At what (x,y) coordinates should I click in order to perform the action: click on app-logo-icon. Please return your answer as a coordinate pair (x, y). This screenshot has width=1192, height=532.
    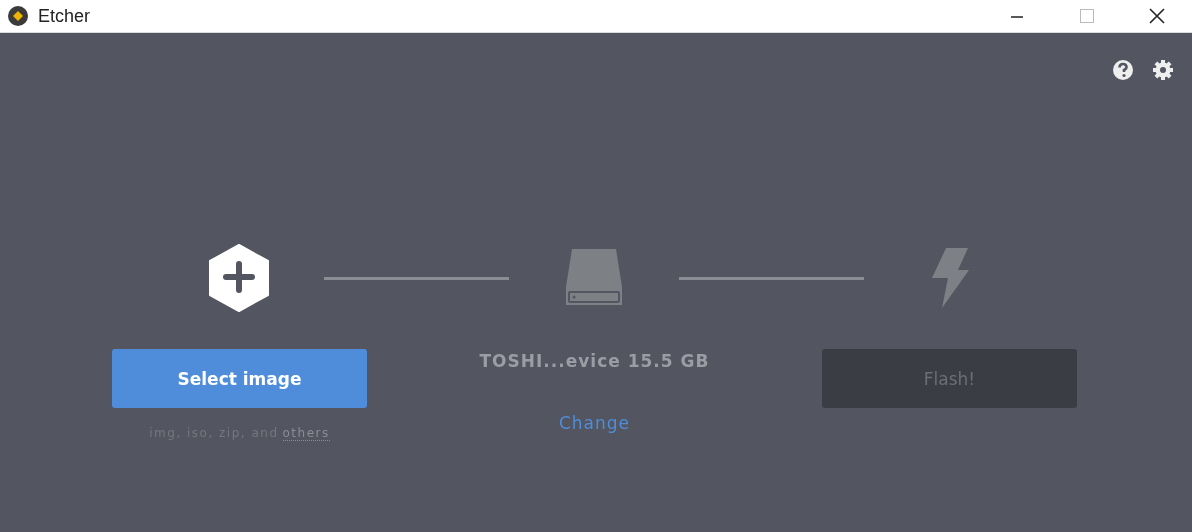
    Looking at the image, I should click on (18, 16).